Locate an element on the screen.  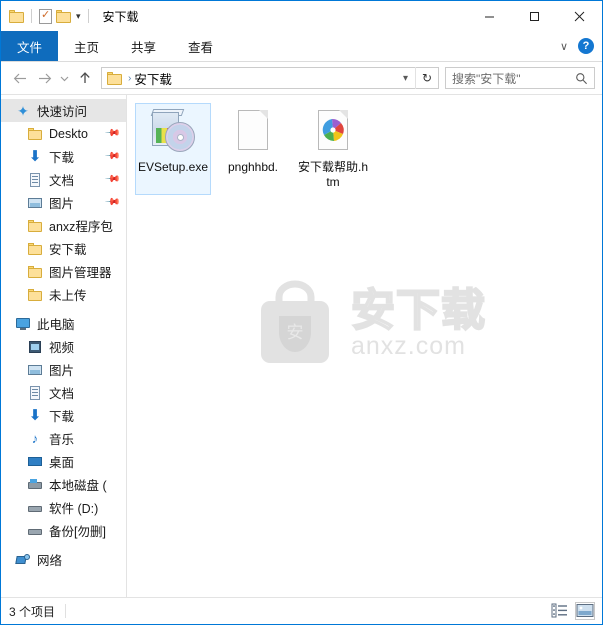
sidebar-item-music: ♪ 音乐 is located at coordinates (63, 438).